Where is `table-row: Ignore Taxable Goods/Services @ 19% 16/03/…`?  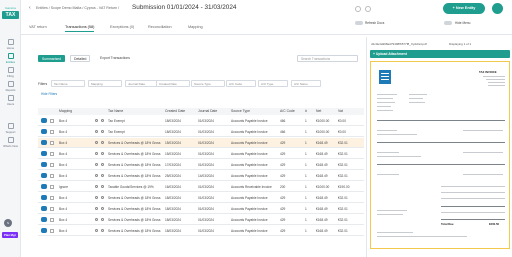
table-row: Ignore Taxable Goods/Services @ 19% 16/03/… is located at coordinates (201, 187).